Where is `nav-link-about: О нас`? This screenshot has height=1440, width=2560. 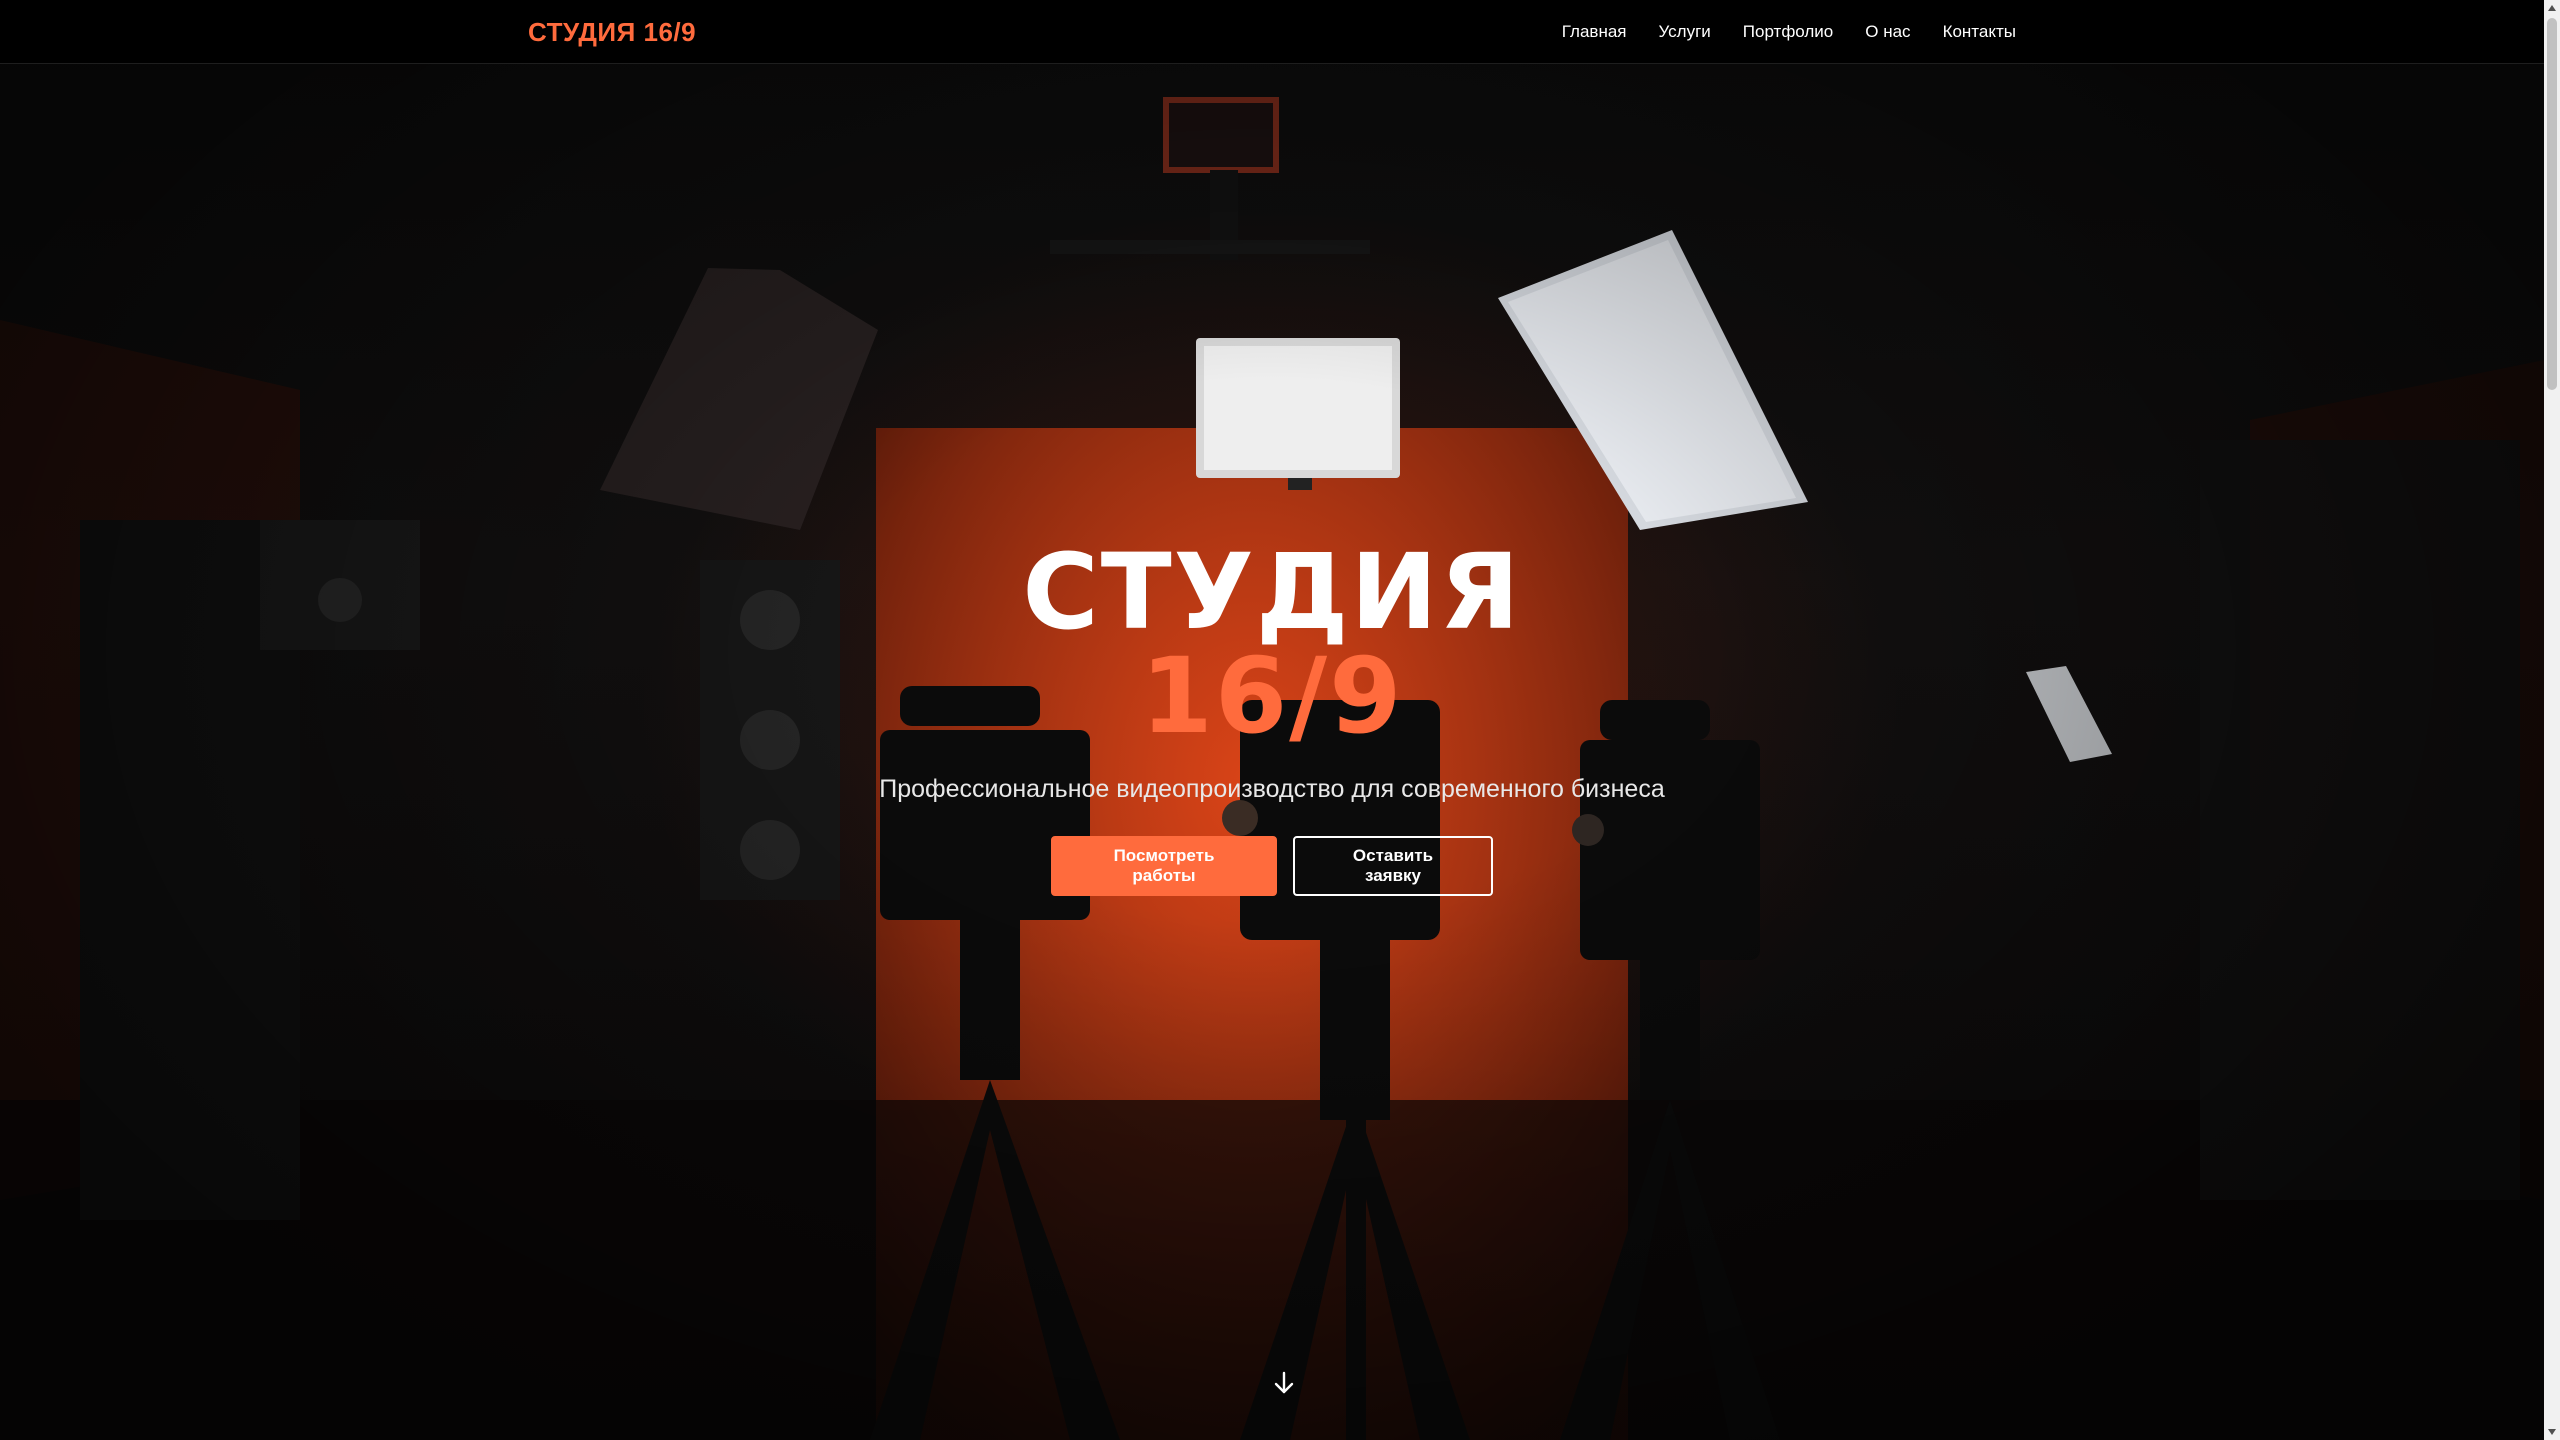 nav-link-about: О нас is located at coordinates (1887, 32).